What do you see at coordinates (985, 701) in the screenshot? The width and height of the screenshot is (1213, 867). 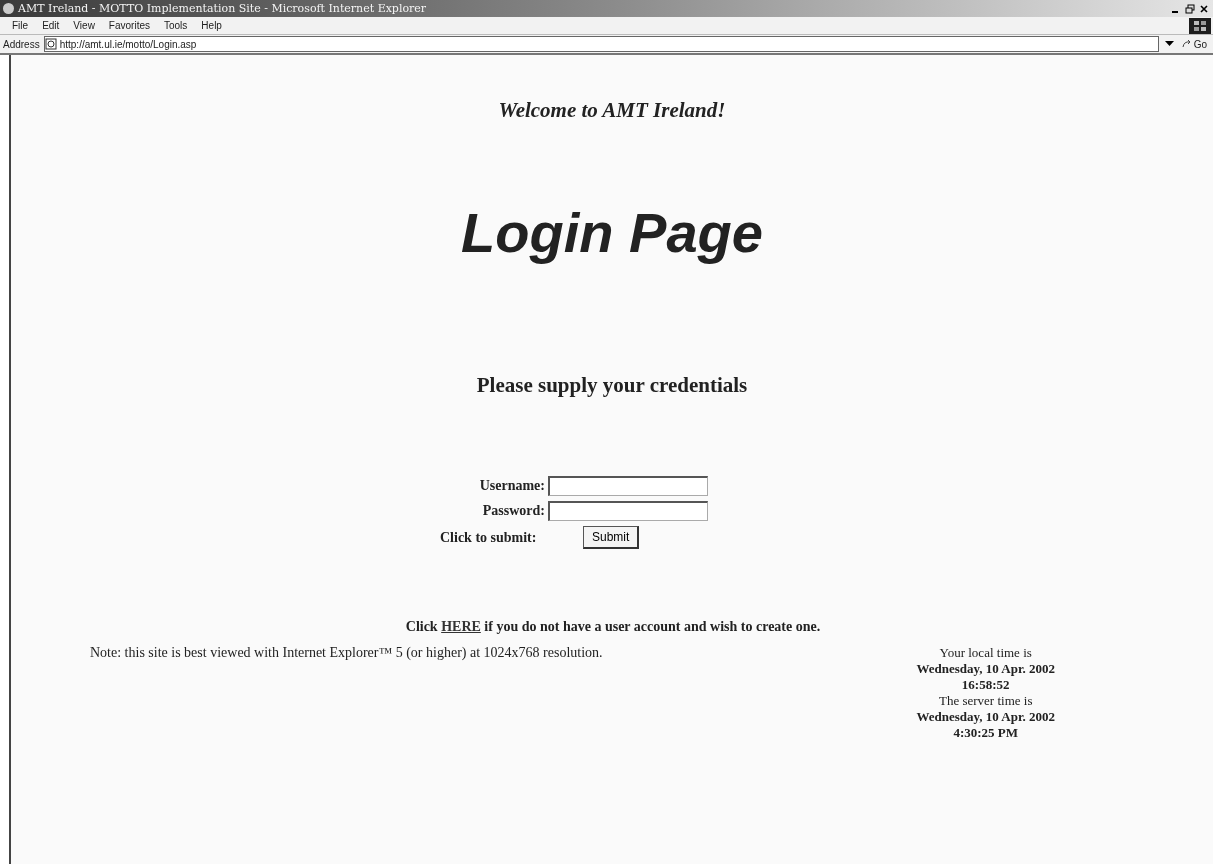 I see `time-text: The server time is` at bounding box center [985, 701].